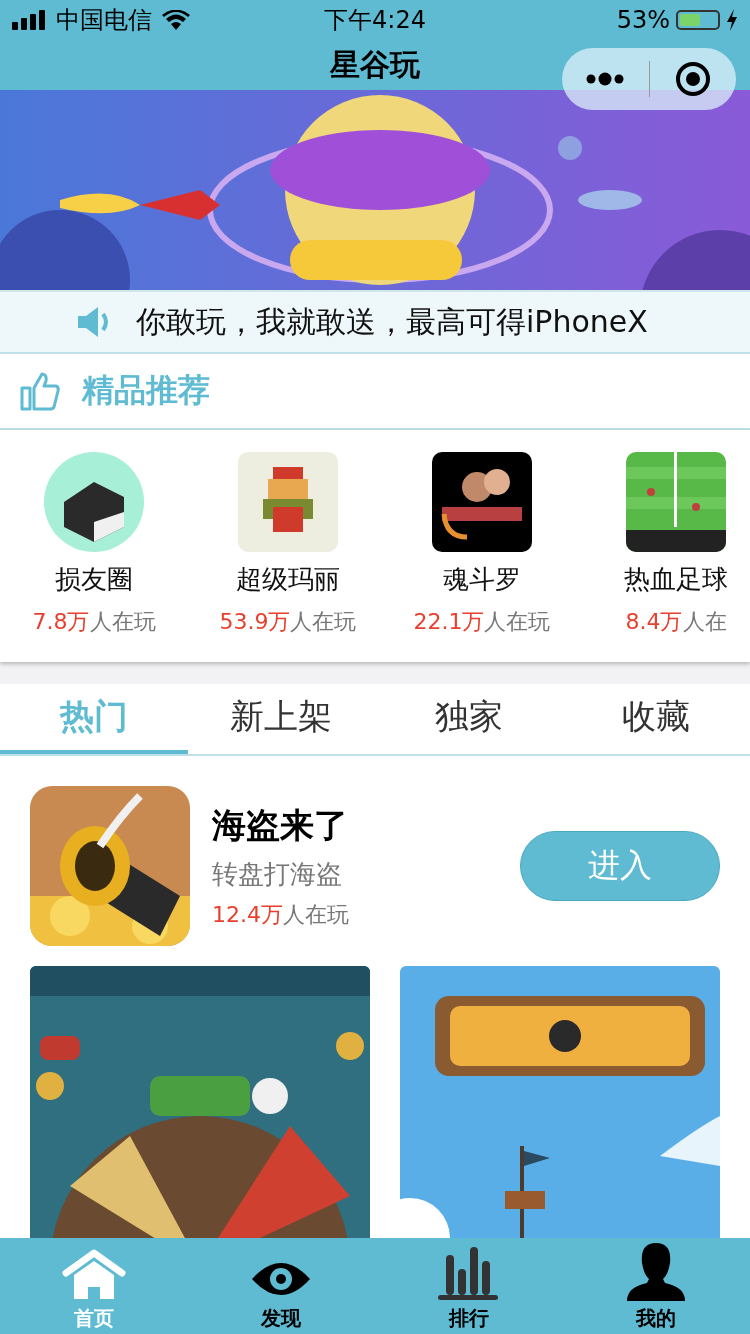 This screenshot has width=750, height=1334. Describe the element at coordinates (469, 719) in the screenshot. I see `category-tab: 独家` at that location.